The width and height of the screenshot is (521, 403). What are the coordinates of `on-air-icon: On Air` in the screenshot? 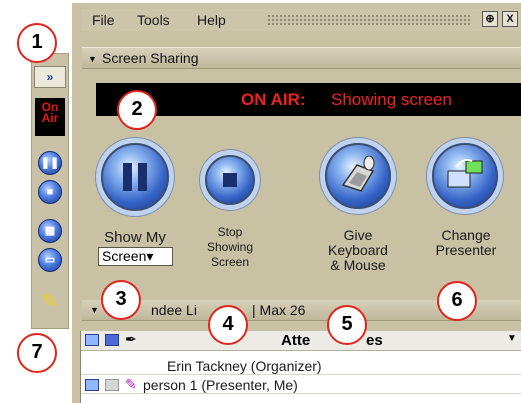 It's located at (50, 117).